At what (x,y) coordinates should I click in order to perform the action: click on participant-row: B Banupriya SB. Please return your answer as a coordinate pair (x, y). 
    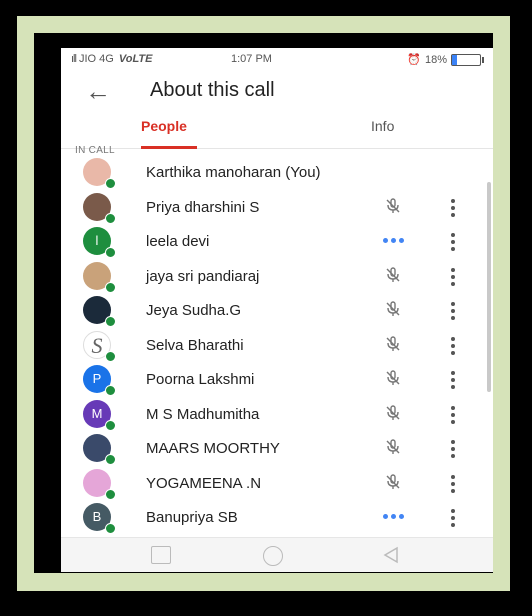
    Looking at the image, I should click on (277, 518).